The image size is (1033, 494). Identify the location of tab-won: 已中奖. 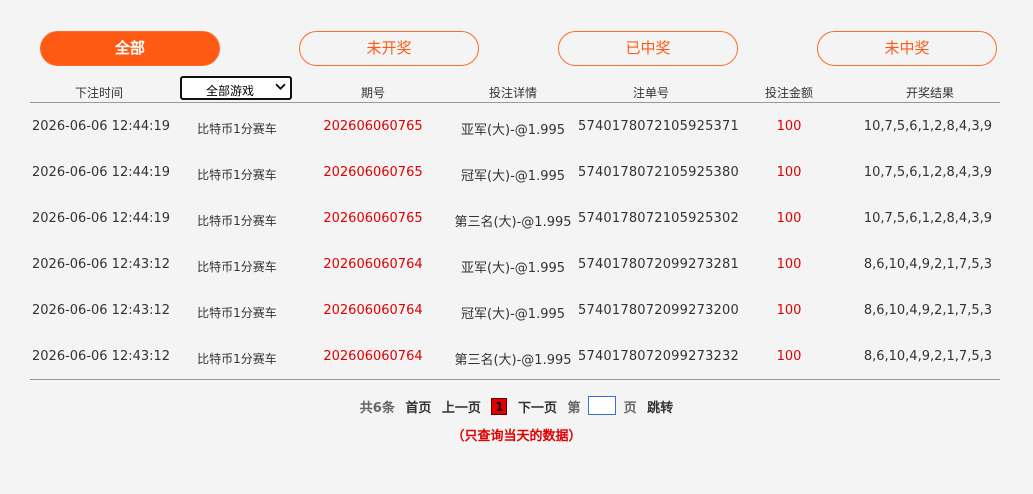
(648, 48).